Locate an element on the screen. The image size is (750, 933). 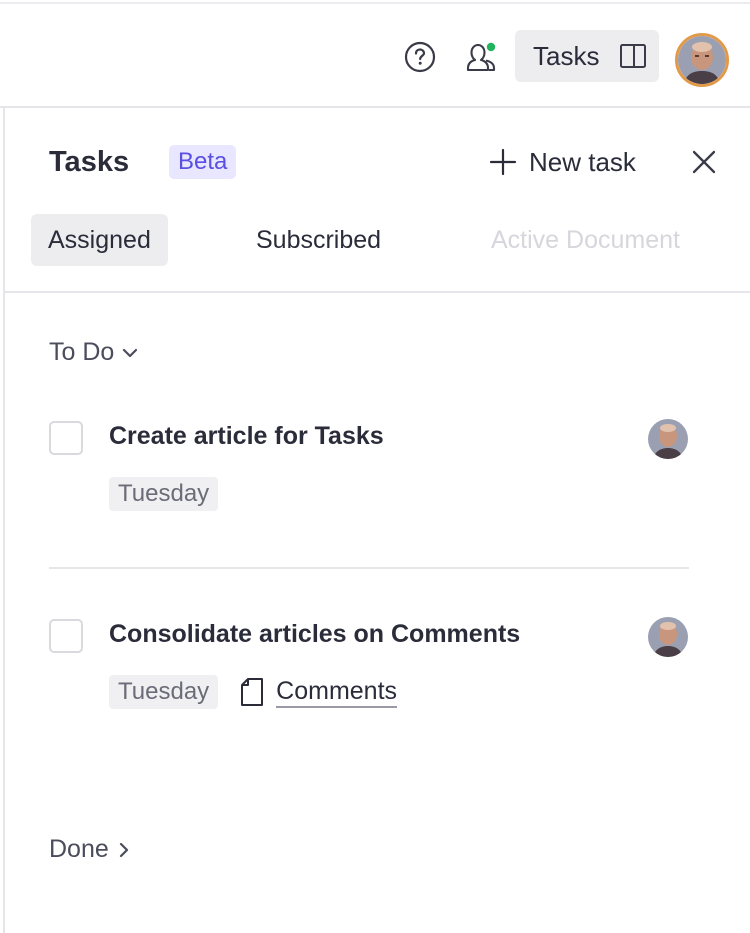
tab-subscribed: Subscribed is located at coordinates (318, 240).